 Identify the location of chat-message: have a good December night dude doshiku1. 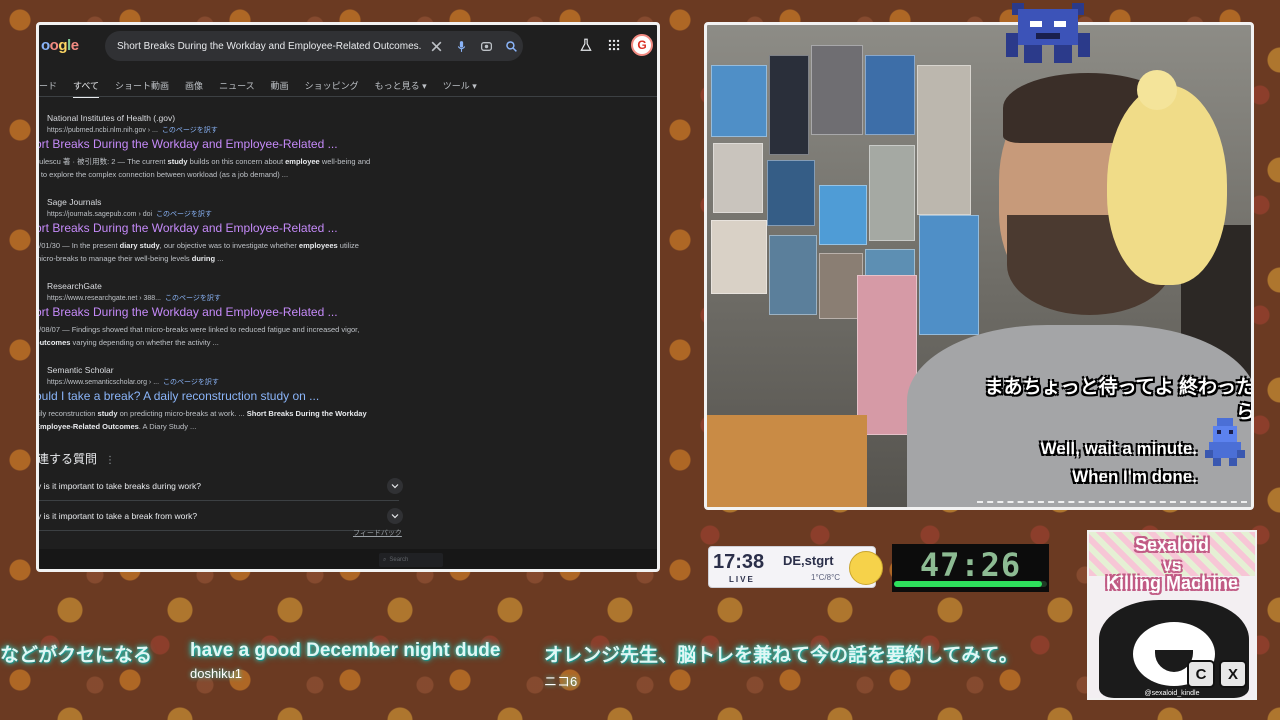
(345, 660).